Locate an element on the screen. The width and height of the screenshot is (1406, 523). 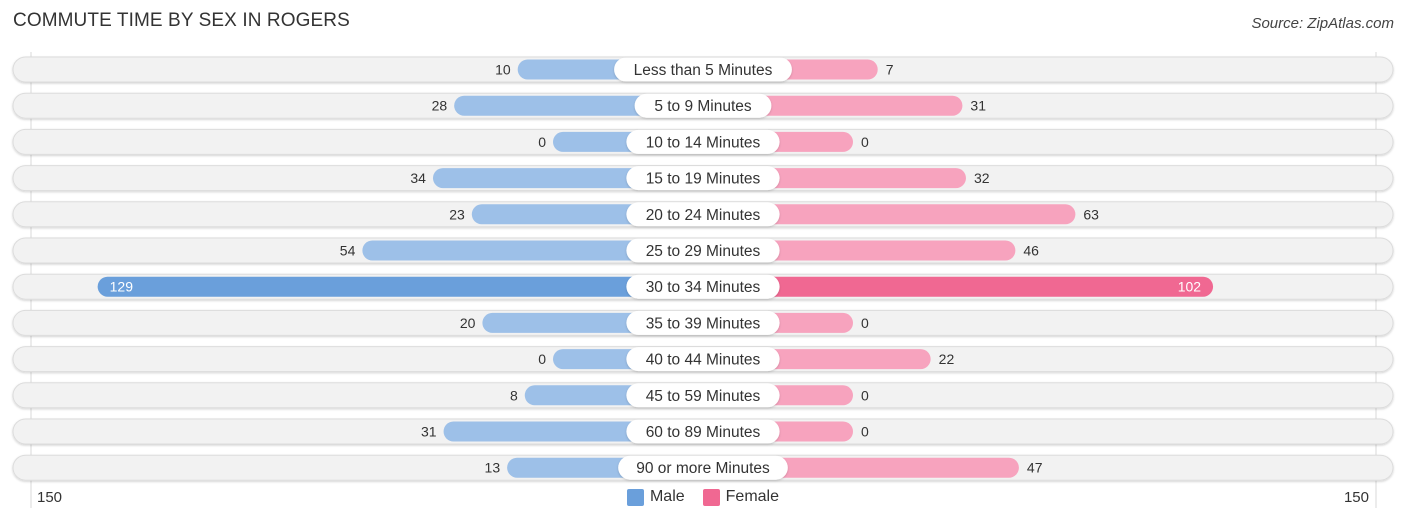
category-label: 35 to 39 Minutes is located at coordinates (703, 323).